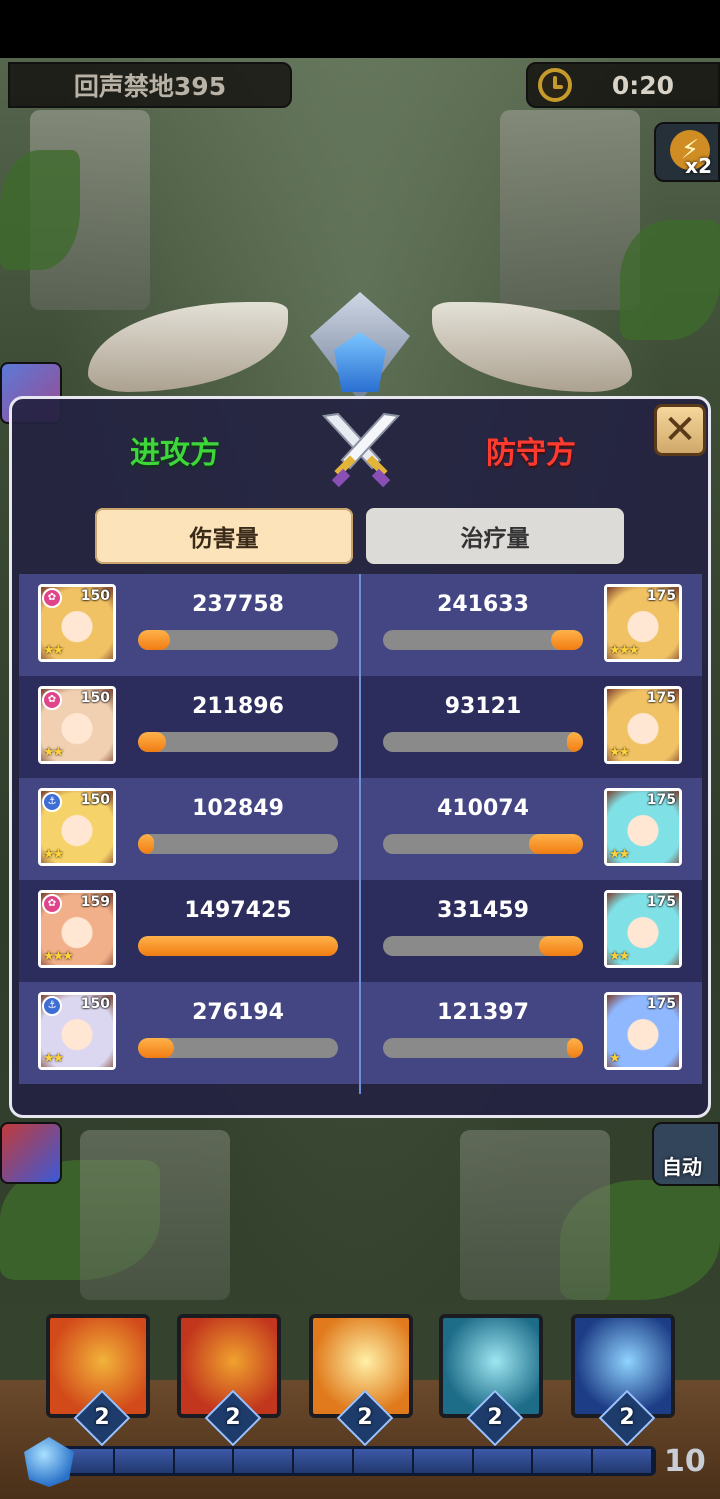 This screenshot has width=720, height=1499. Describe the element at coordinates (238, 808) in the screenshot. I see `attacker-damage-value: 102849` at that location.